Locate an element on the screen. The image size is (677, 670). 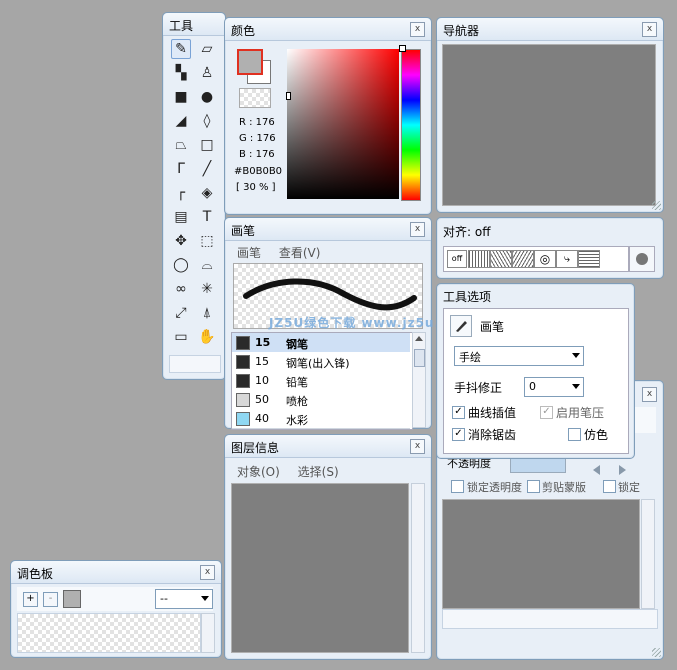
transparent-color-swatch is located at coordinates (255, 98).